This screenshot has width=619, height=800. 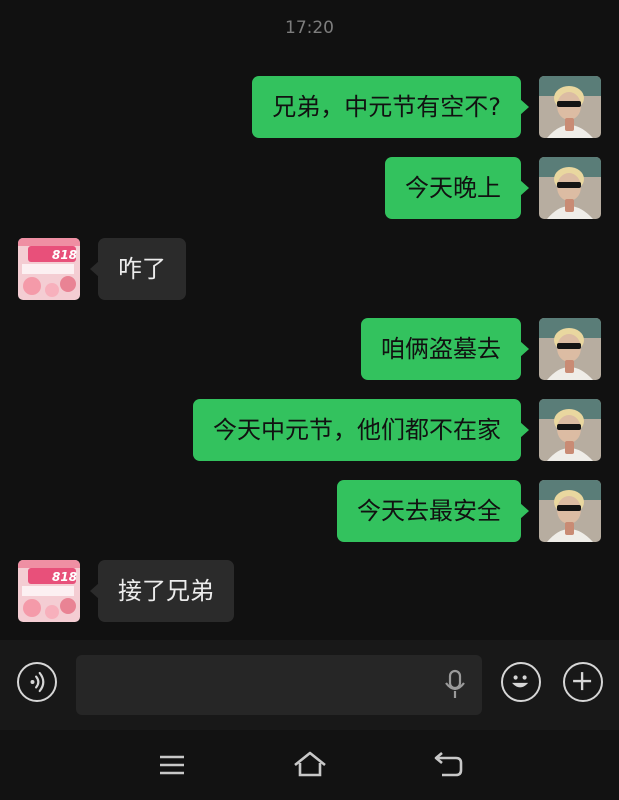 I want to click on system-navigation-bar, so click(x=309, y=765).